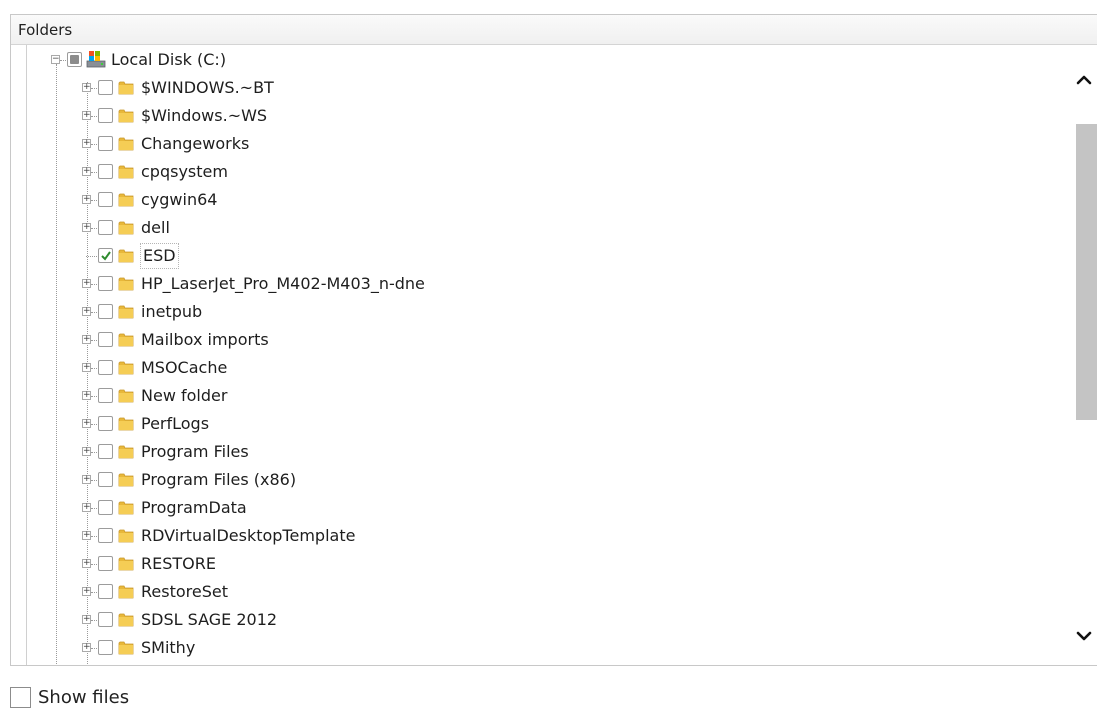 The width and height of the screenshot is (1097, 711). I want to click on tree-row-drive: − Local Disk (C:), so click(531, 60).